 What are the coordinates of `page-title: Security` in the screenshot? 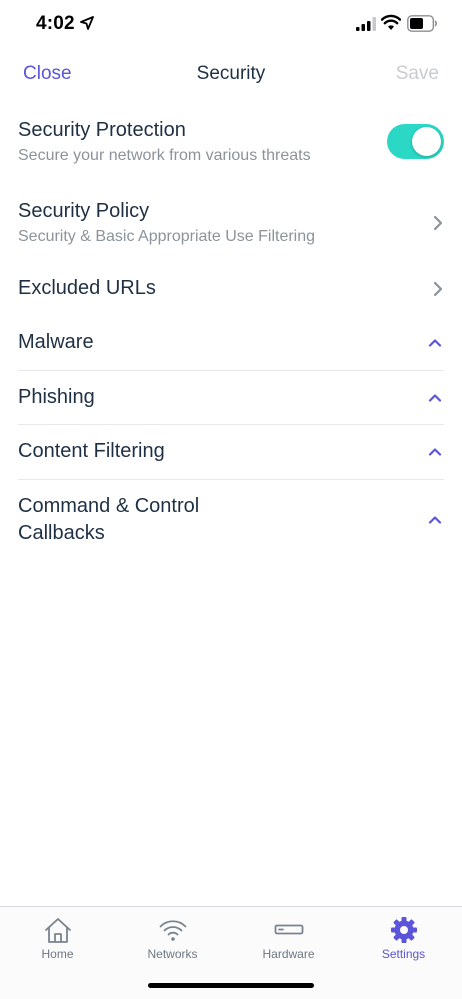 It's located at (231, 73).